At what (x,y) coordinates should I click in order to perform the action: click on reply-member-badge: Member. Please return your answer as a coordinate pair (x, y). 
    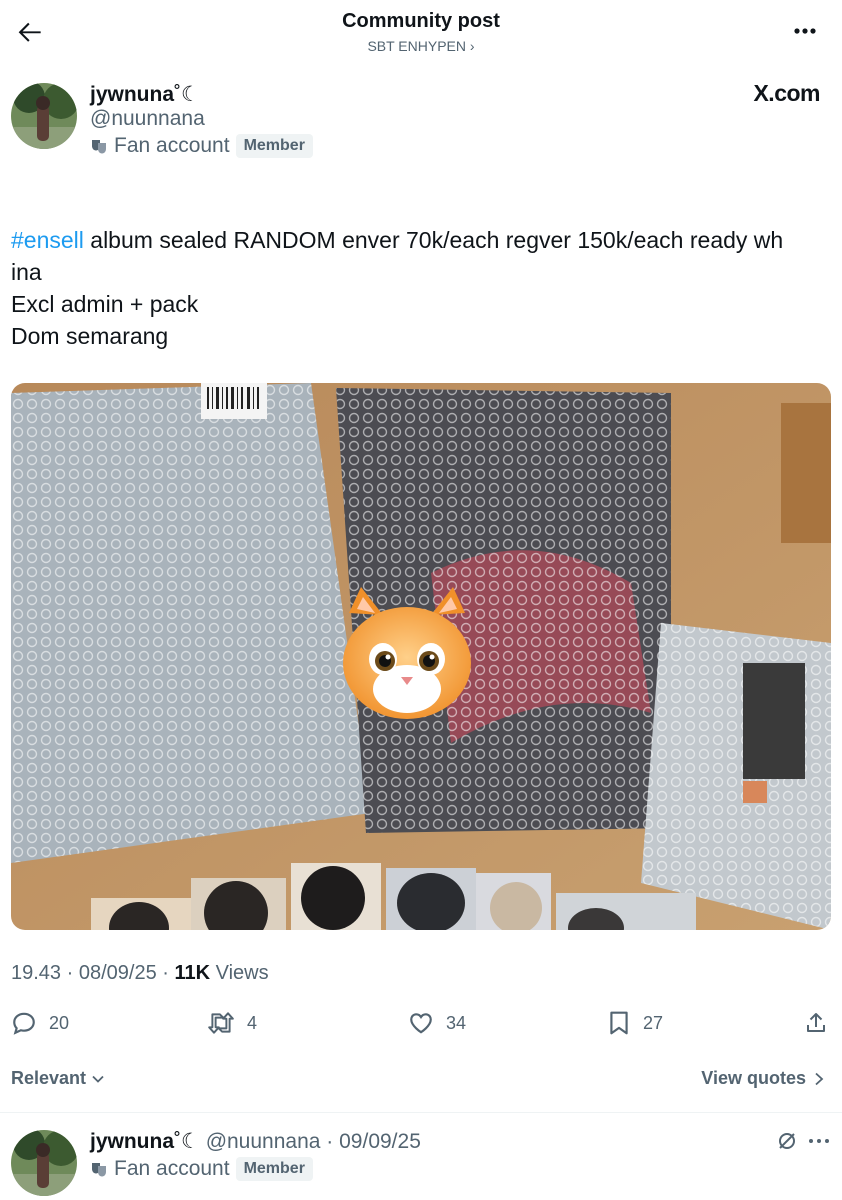
    Looking at the image, I should click on (274, 1169).